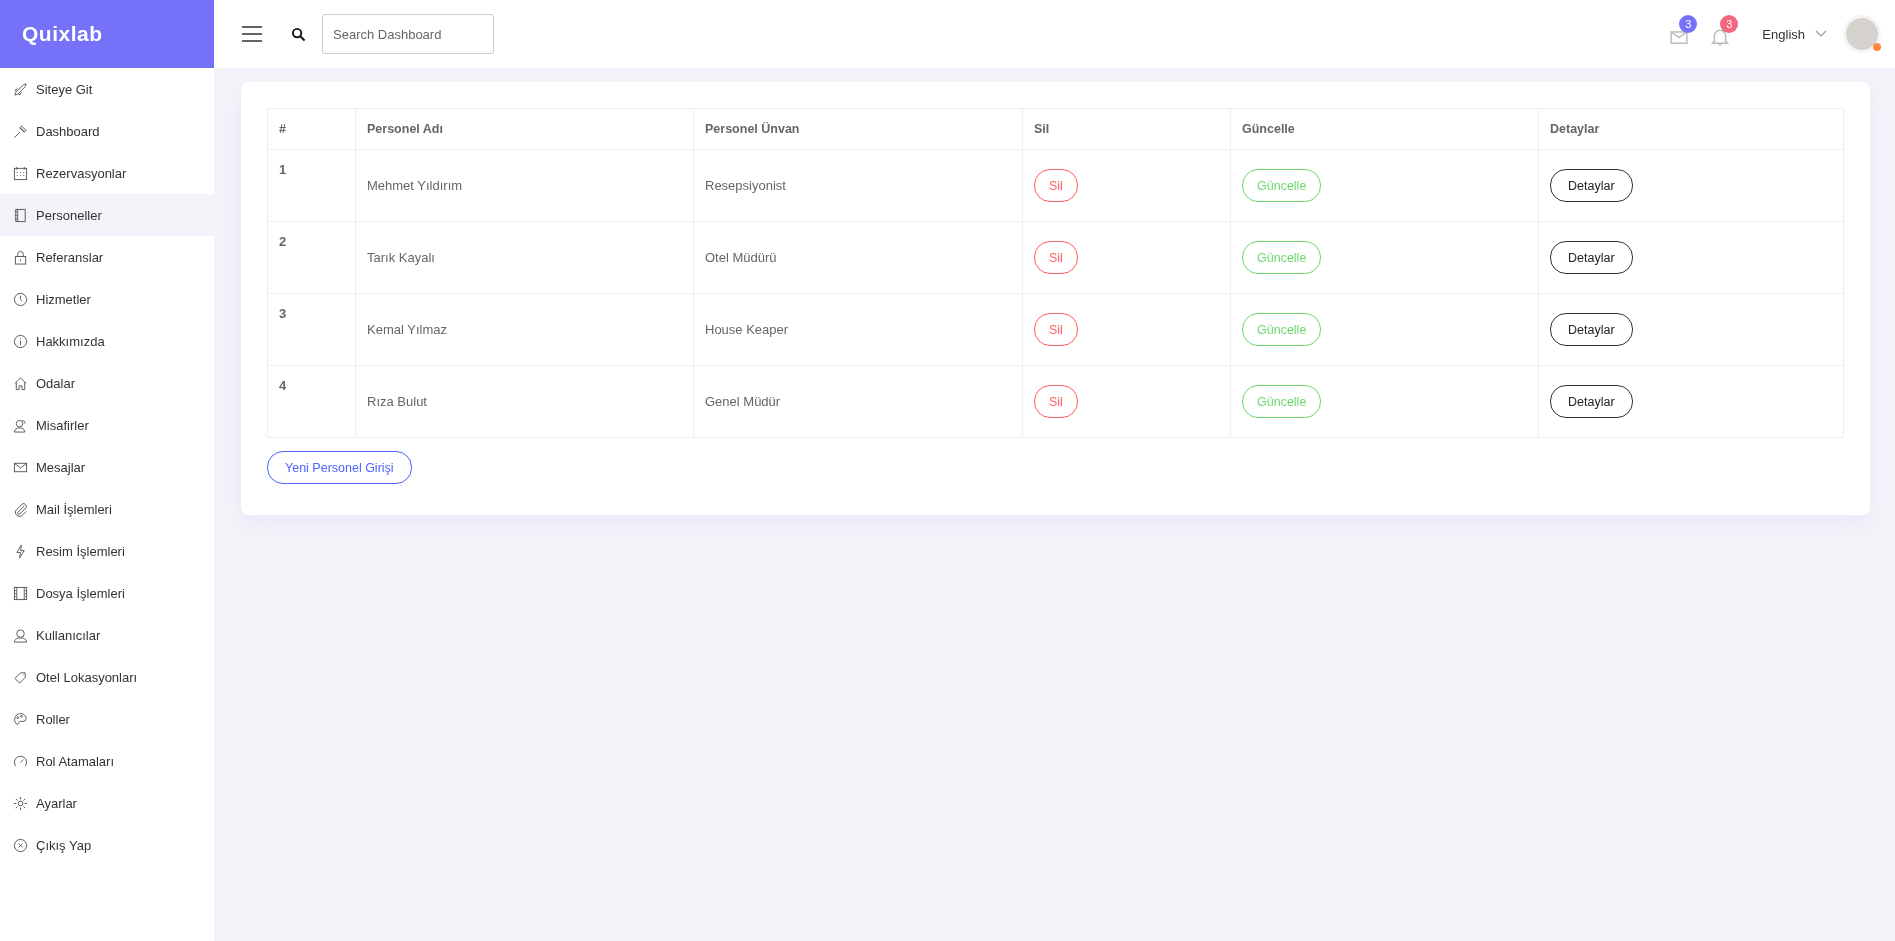  I want to click on bell-icon, so click(1720, 37).